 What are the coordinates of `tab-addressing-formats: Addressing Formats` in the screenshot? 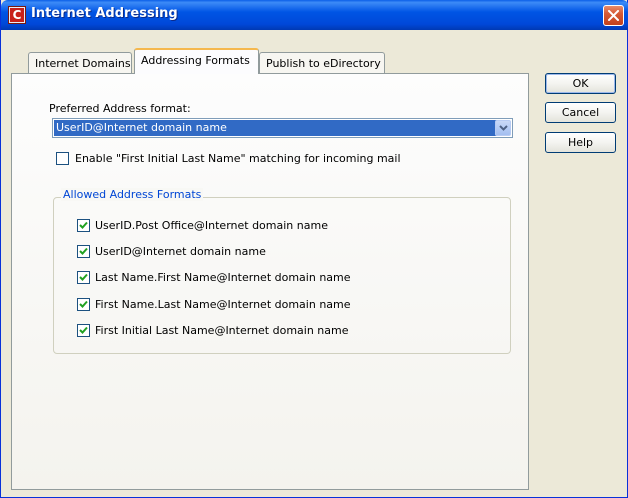 It's located at (196, 61).